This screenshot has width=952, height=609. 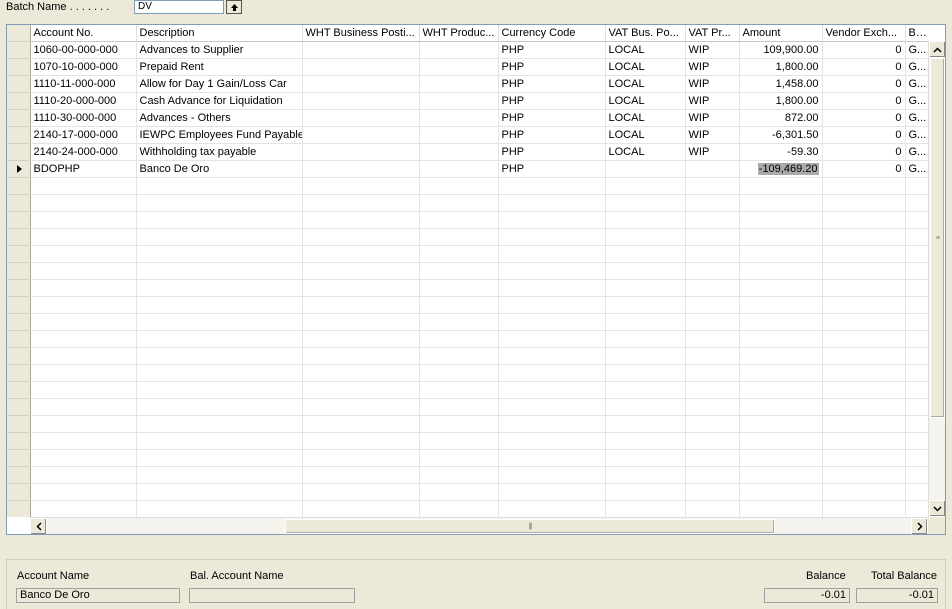 I want to click on cell-account-no: BDOPHP, so click(x=83, y=169).